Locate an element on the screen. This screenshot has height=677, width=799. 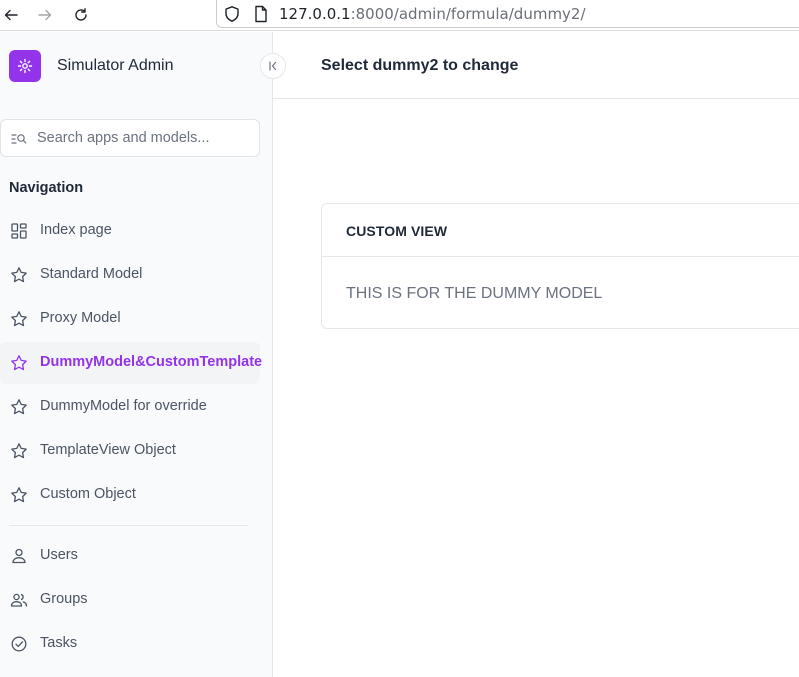
back-button is located at coordinates (11, 15).